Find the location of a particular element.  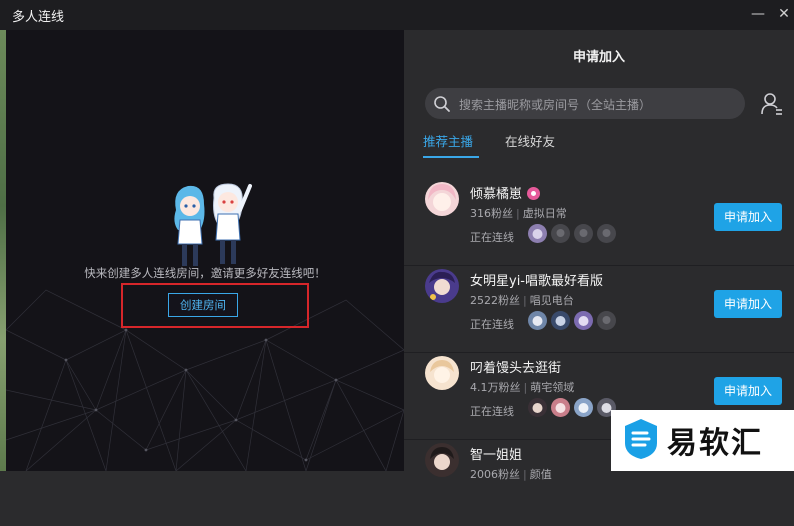

streamer-meta: 2522粉丝 | 唱见电台 is located at coordinates (522, 300).